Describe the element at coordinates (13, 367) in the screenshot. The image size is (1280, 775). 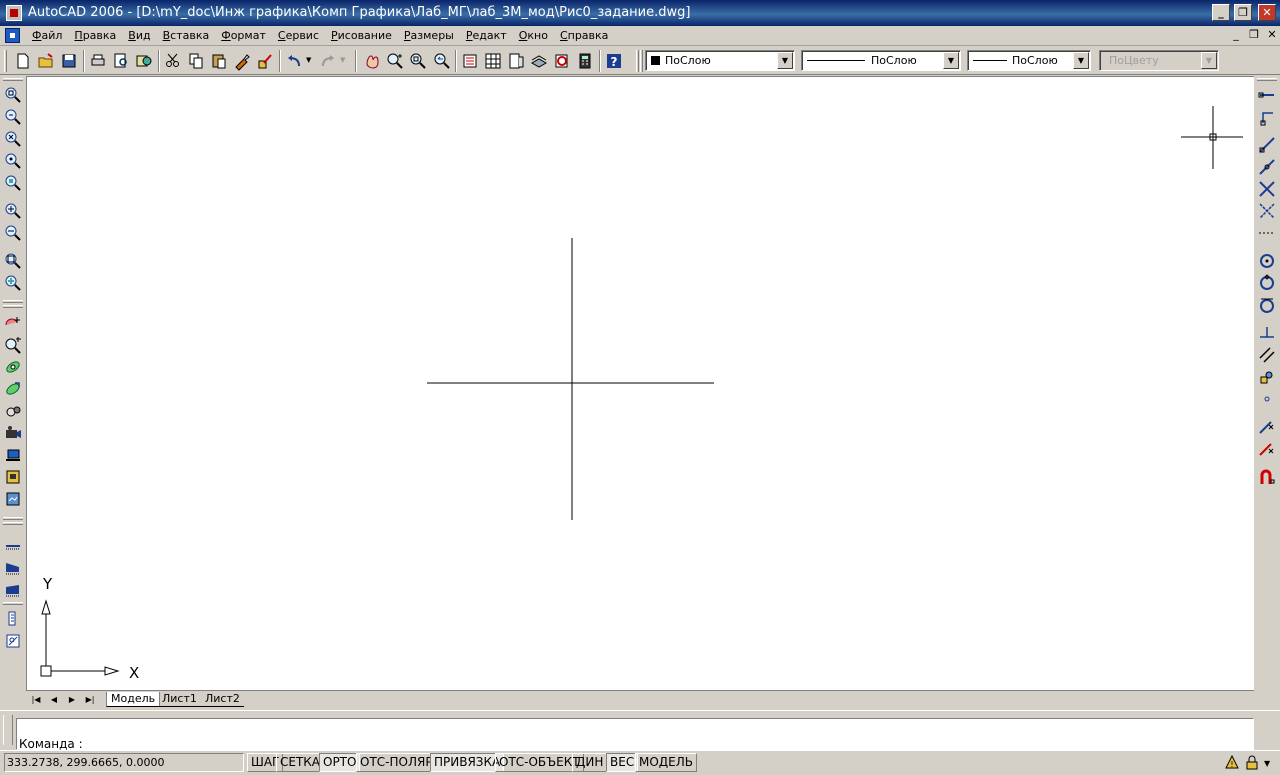
I see `orbit-button` at that location.